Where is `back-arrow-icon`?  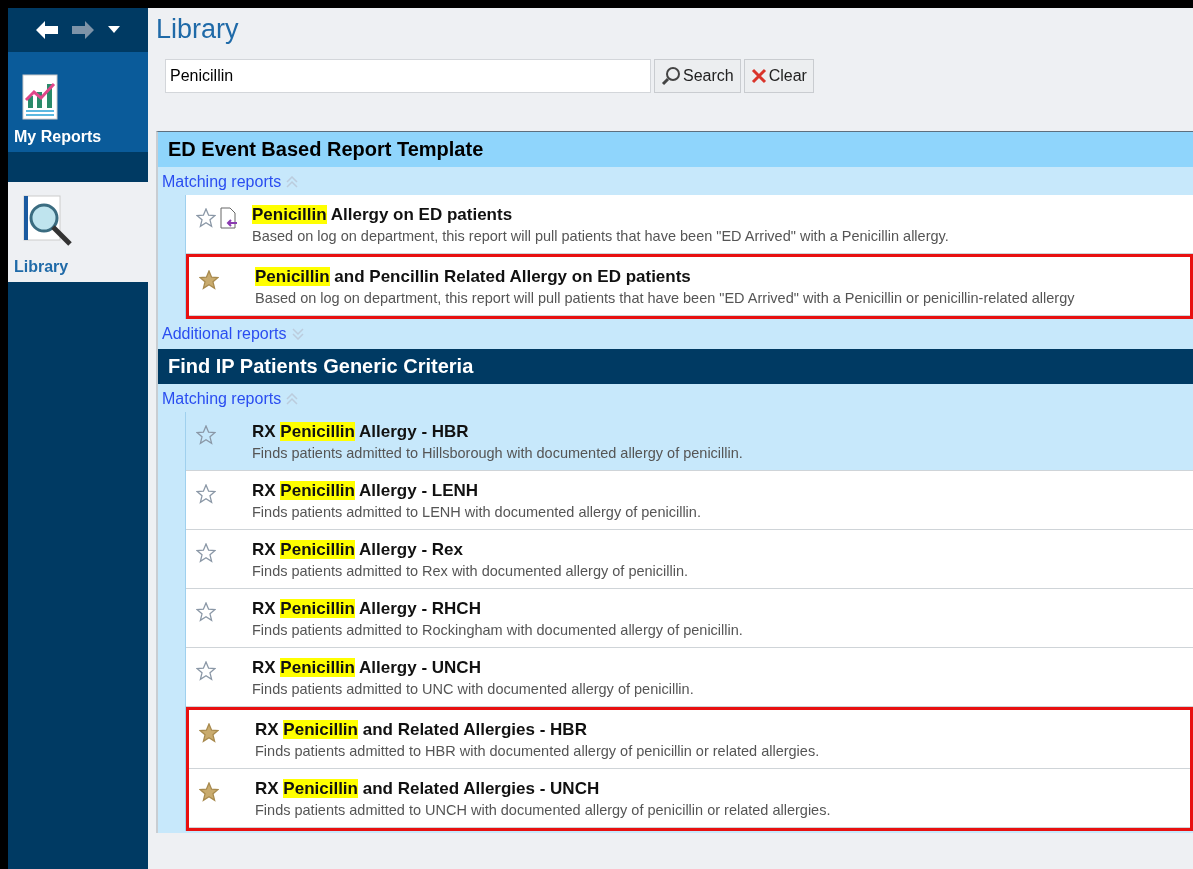
back-arrow-icon is located at coordinates (47, 30).